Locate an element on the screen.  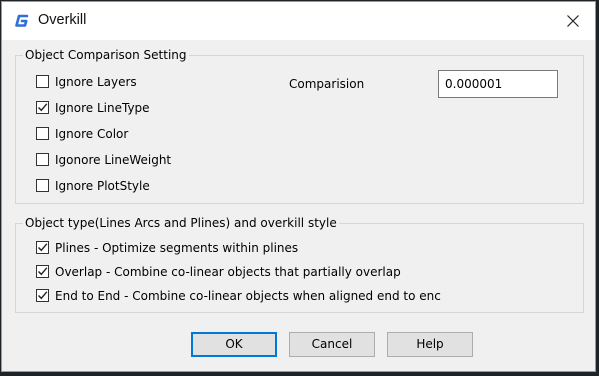
checkbox-label: Ignore Layers is located at coordinates (96, 82).